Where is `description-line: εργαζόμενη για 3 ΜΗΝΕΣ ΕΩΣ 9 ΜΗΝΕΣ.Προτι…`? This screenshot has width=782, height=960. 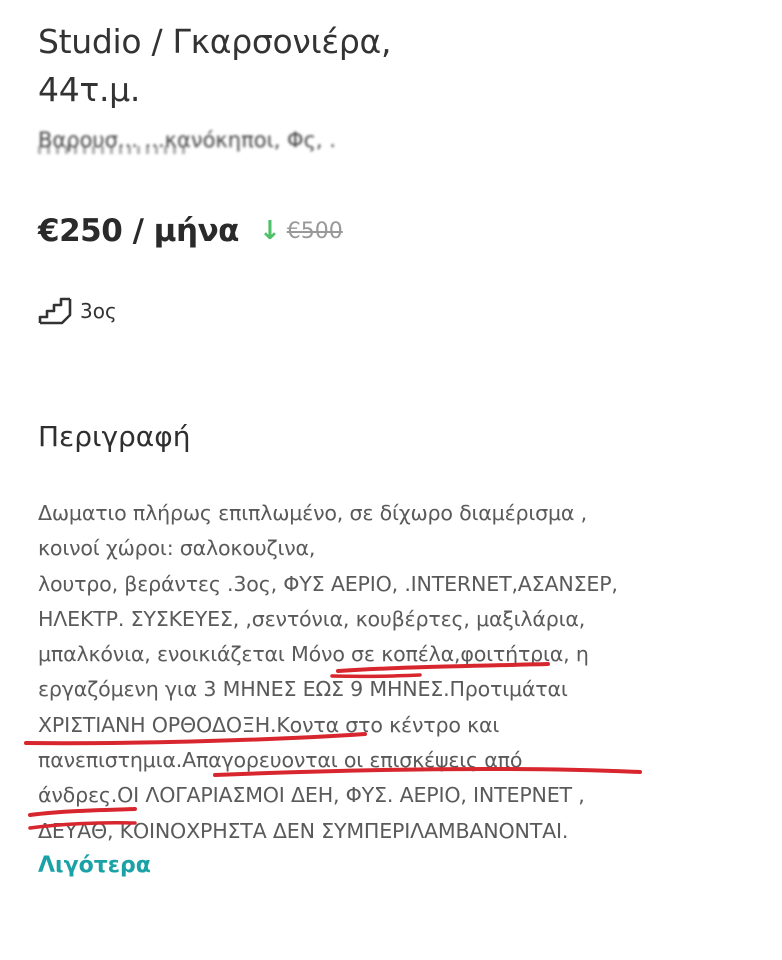 description-line: εργαζόμενη για 3 ΜΗΝΕΣ ΕΩΣ 9 ΜΗΝΕΣ.Προτι… is located at coordinates (303, 689).